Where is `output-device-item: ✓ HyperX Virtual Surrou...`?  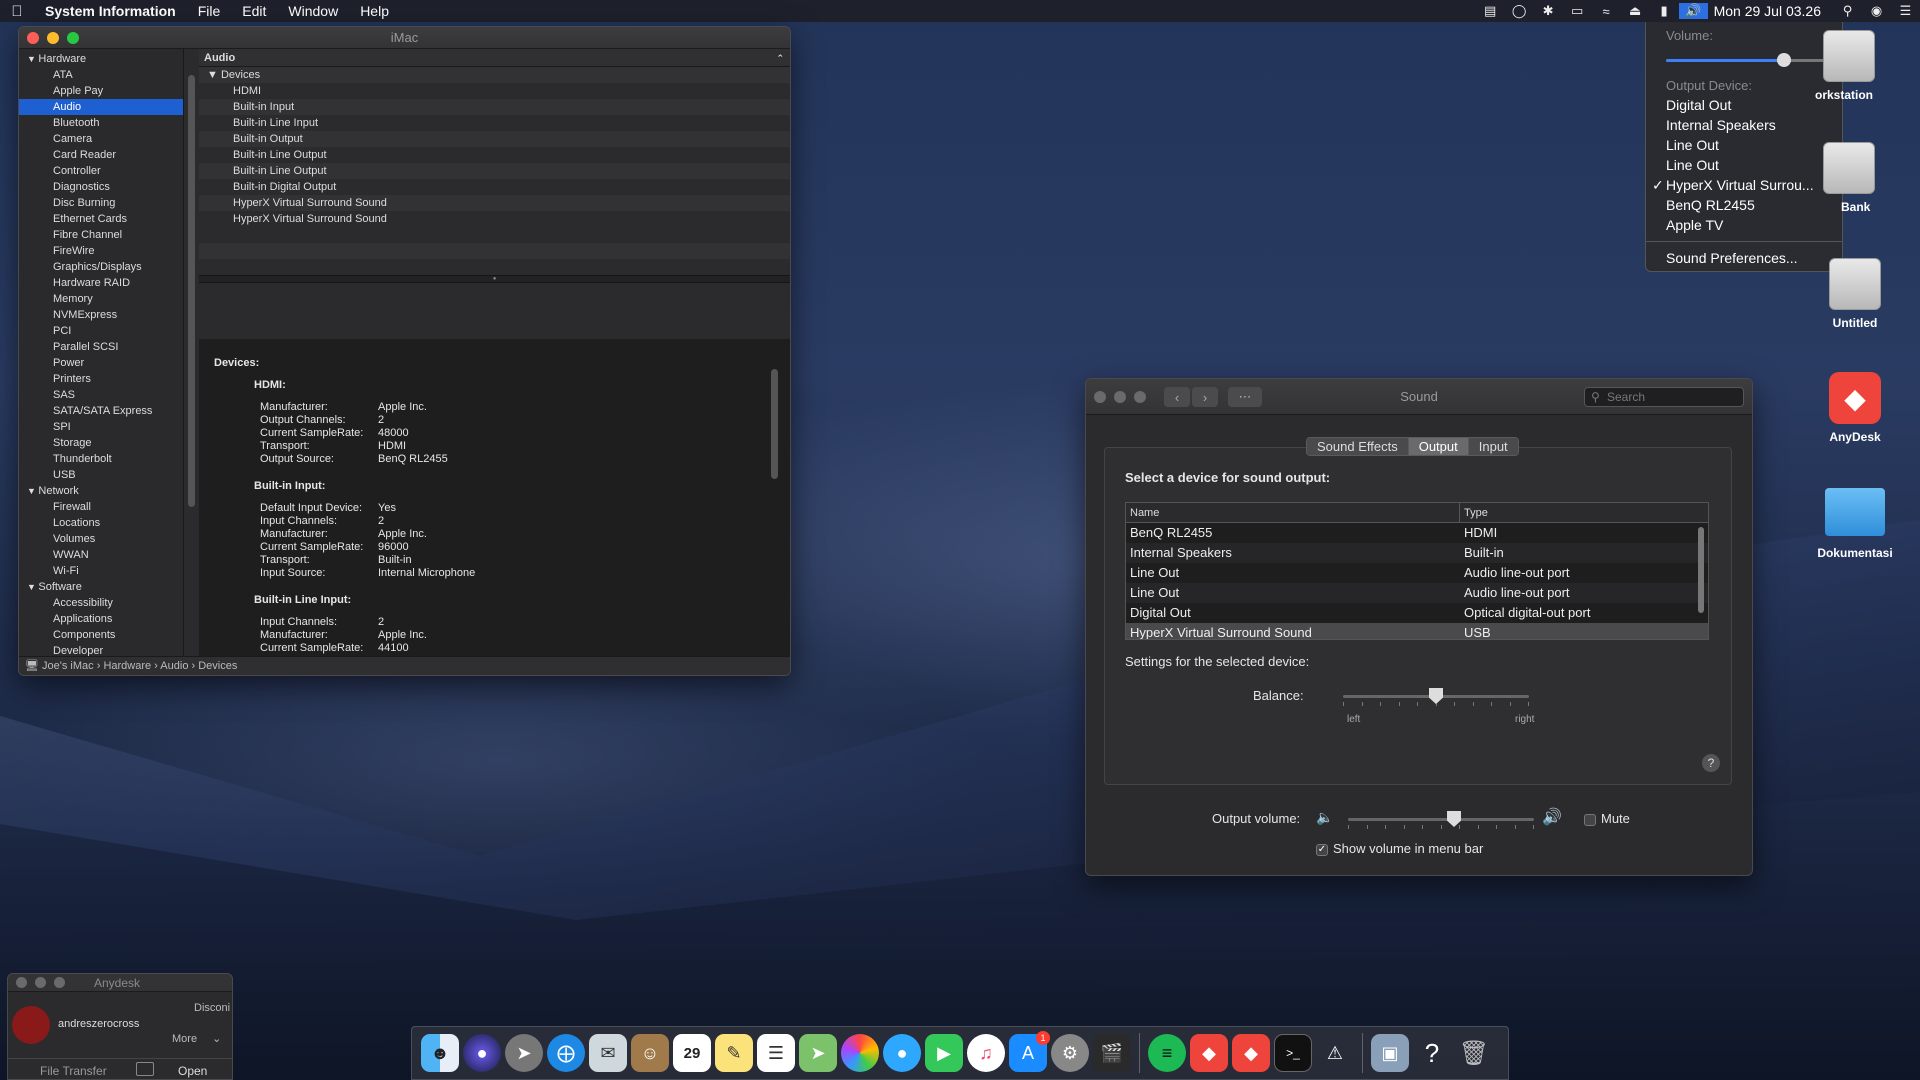
output-device-item: ✓ HyperX Virtual Surrou... is located at coordinates (1744, 185).